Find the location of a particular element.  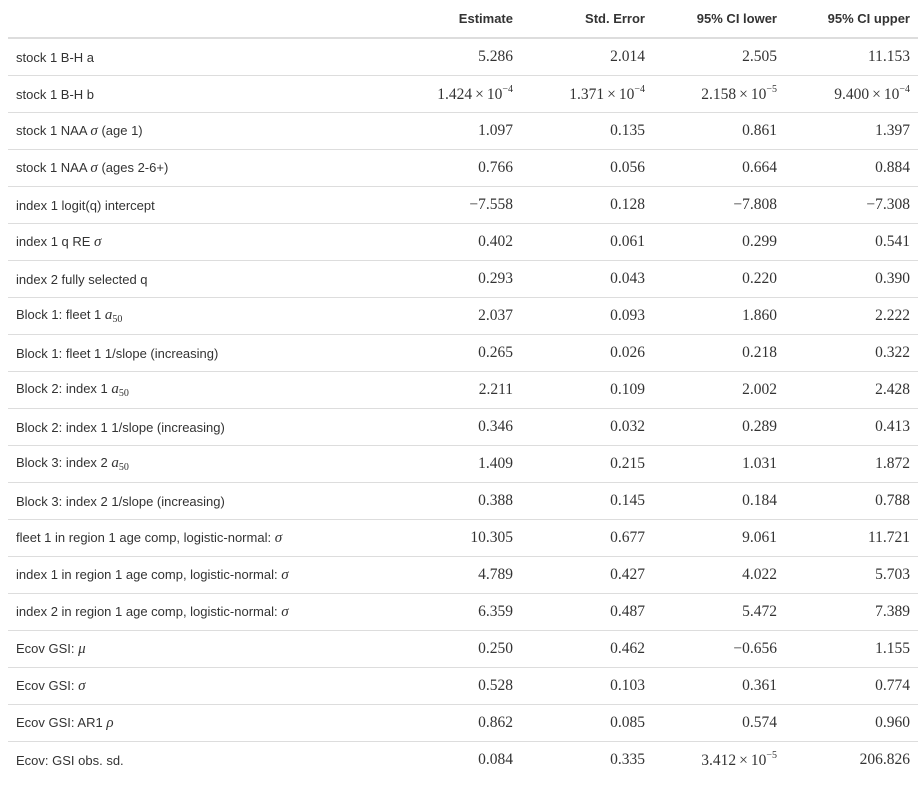

cell-ci-upper: 1.155 is located at coordinates (851, 649).